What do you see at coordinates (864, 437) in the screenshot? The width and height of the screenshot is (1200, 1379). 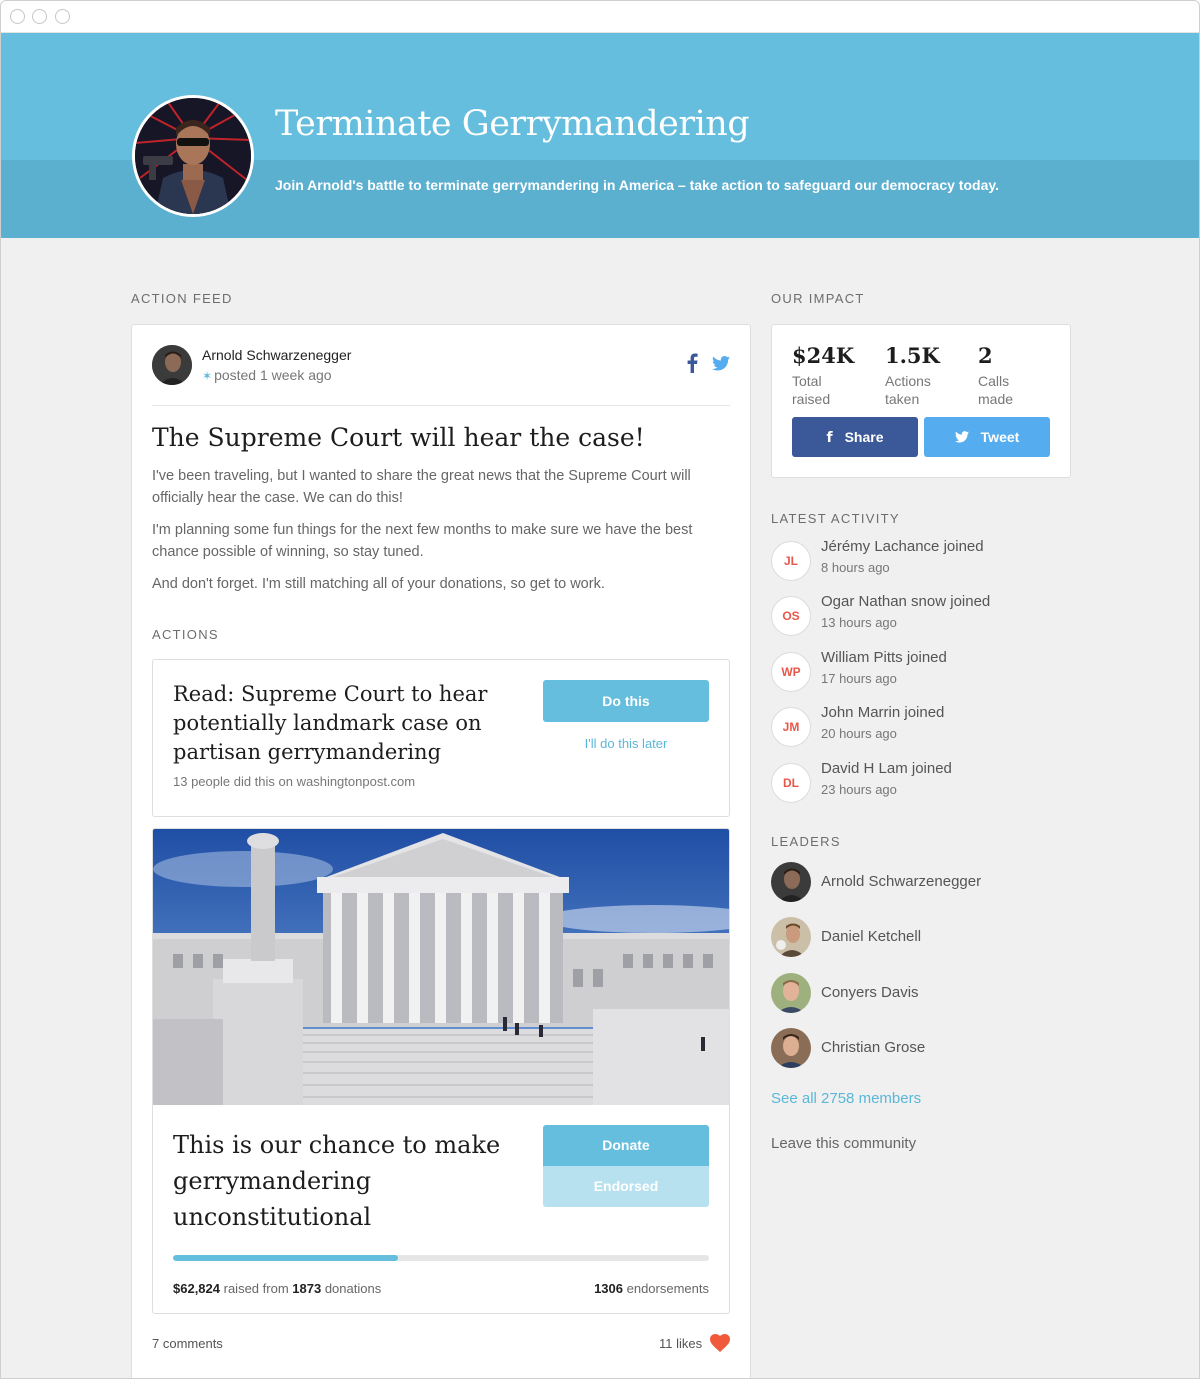 I see `share-label: Share` at bounding box center [864, 437].